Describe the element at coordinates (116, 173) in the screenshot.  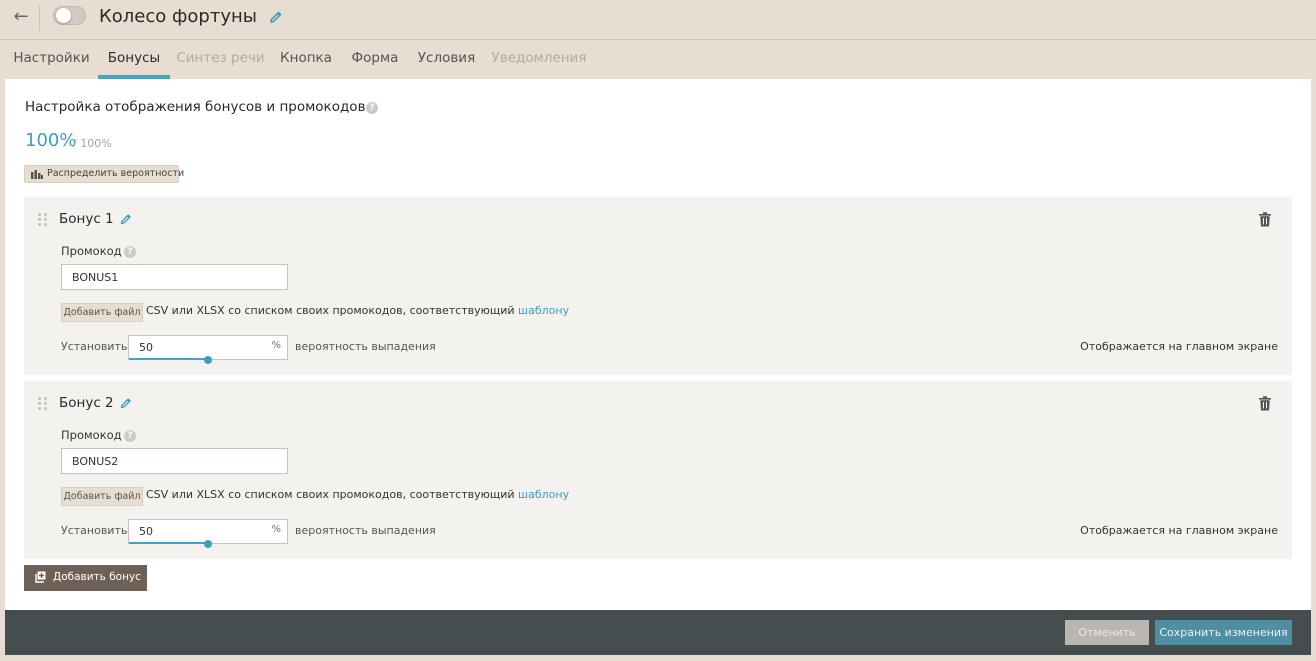
I see `distribute-label: Распределить вероятности` at that location.